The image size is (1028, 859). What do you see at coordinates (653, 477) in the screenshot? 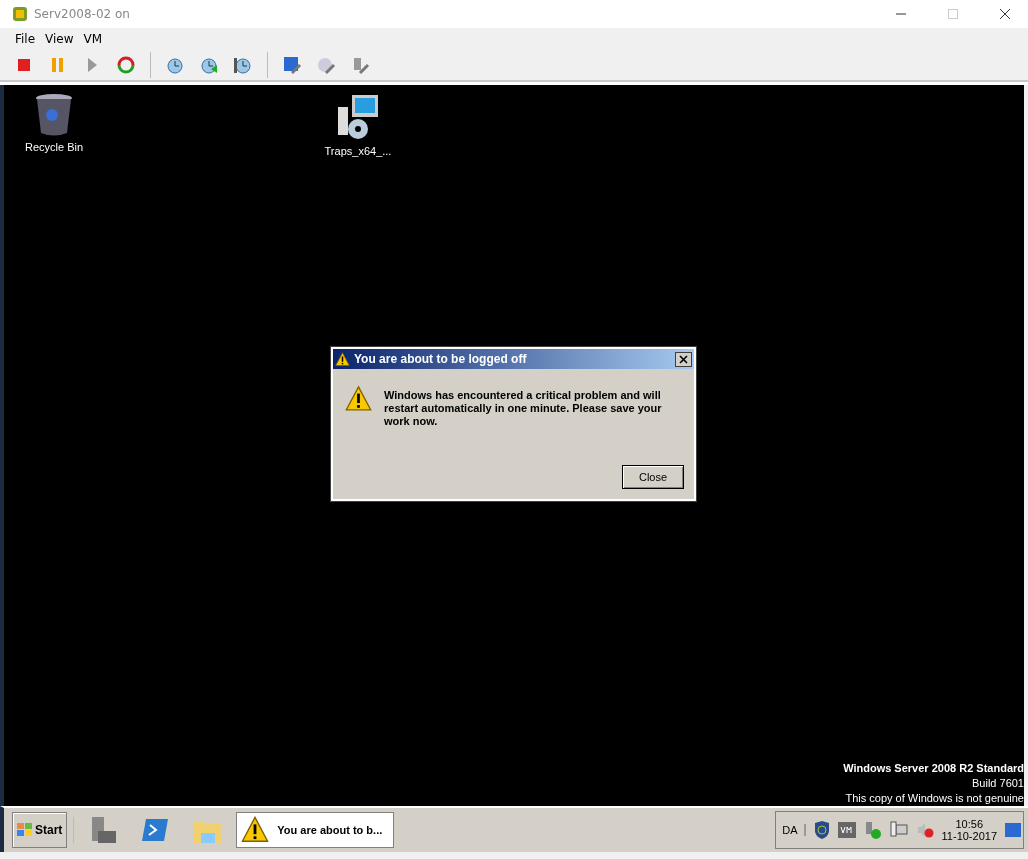
I see `close-dialog-button: Close` at bounding box center [653, 477].